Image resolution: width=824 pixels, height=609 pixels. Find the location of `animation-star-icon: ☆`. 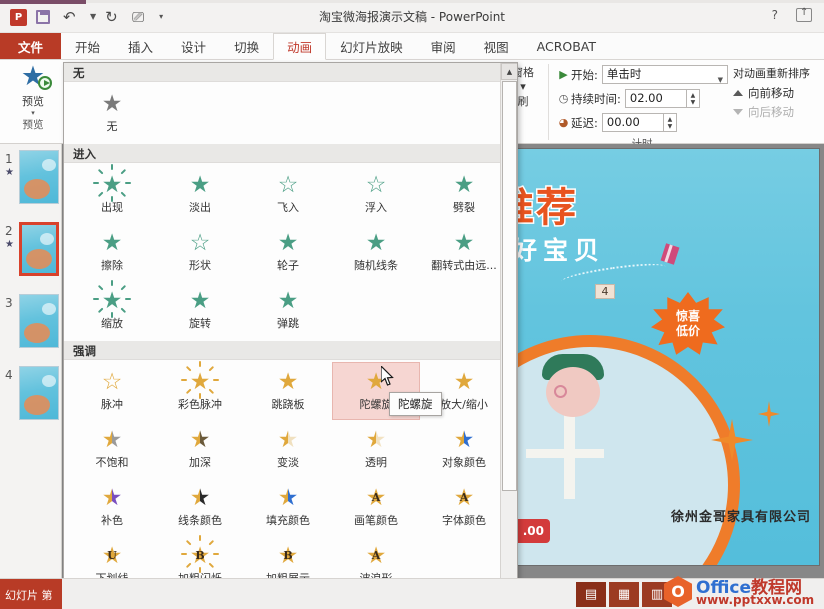

animation-star-icon: ☆ is located at coordinates (112, 382).